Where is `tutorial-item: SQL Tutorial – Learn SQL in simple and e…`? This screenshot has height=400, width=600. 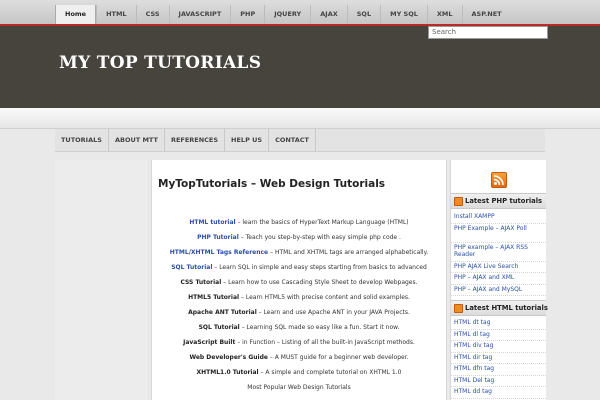
tutorial-item: SQL Tutorial – Learn SQL in simple and e… is located at coordinates (299, 267).